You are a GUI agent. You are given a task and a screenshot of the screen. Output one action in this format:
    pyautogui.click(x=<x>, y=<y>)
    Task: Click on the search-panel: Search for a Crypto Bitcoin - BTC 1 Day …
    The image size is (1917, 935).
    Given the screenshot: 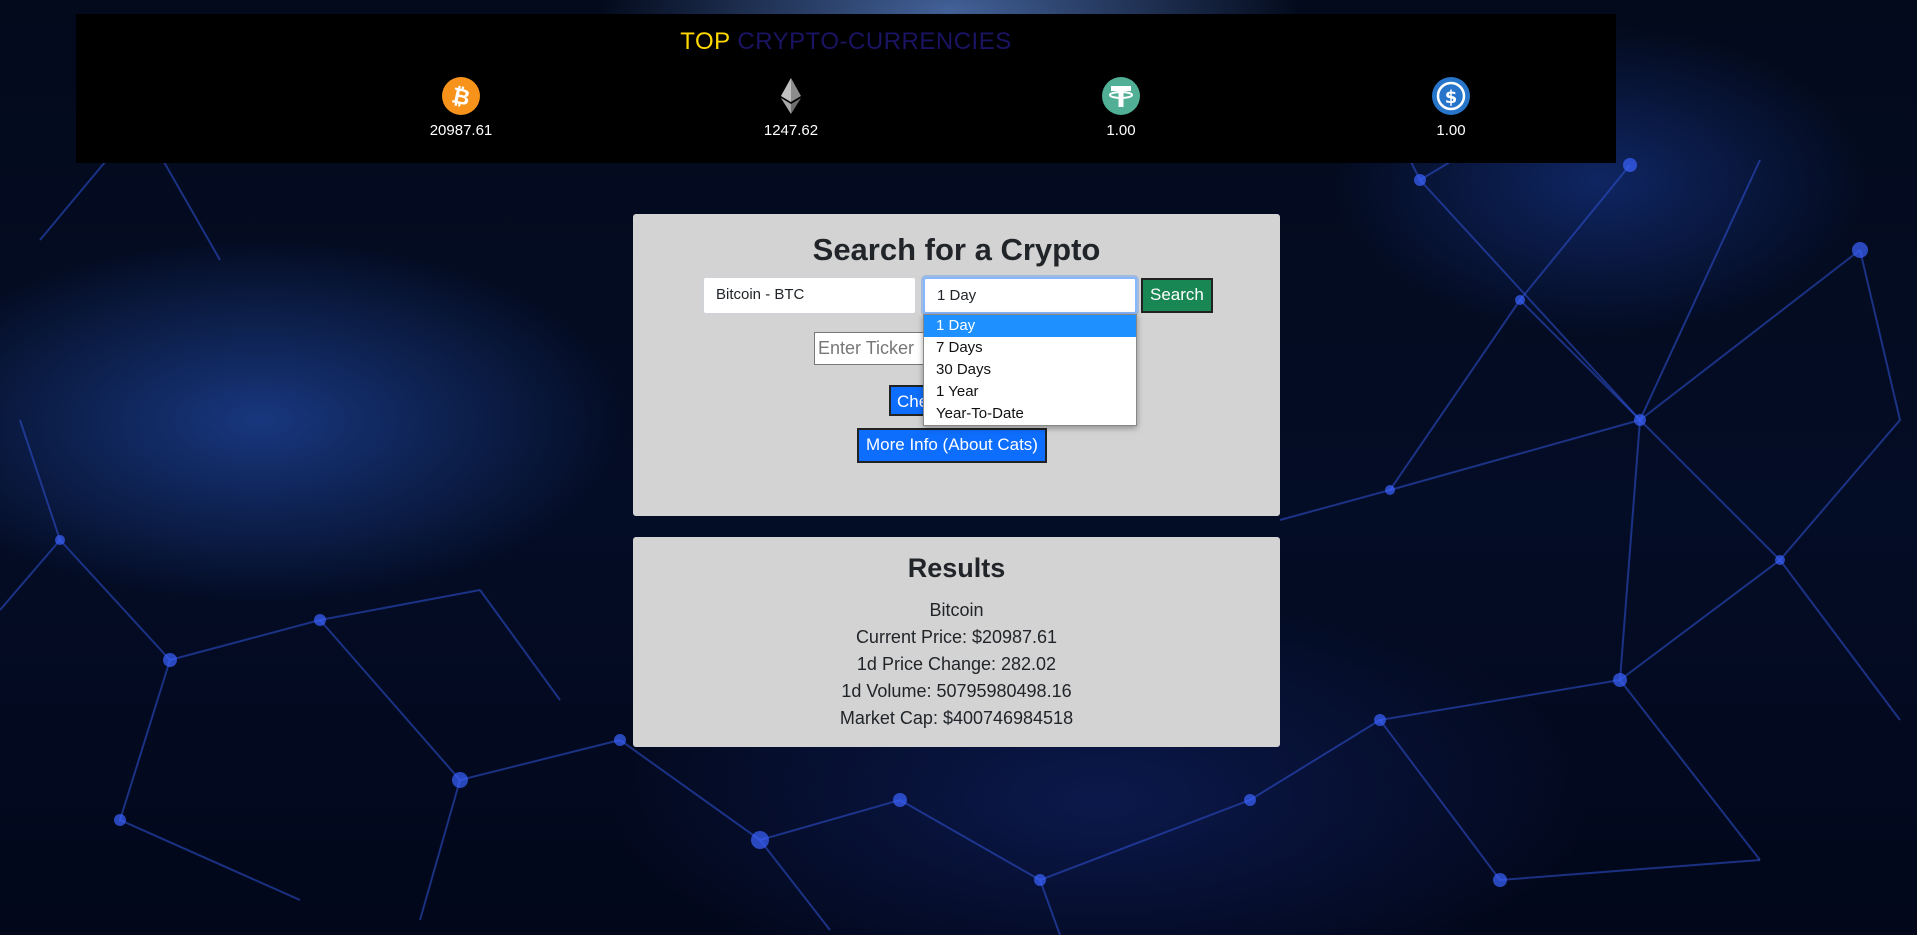 What is the action you would take?
    pyautogui.click(x=956, y=365)
    